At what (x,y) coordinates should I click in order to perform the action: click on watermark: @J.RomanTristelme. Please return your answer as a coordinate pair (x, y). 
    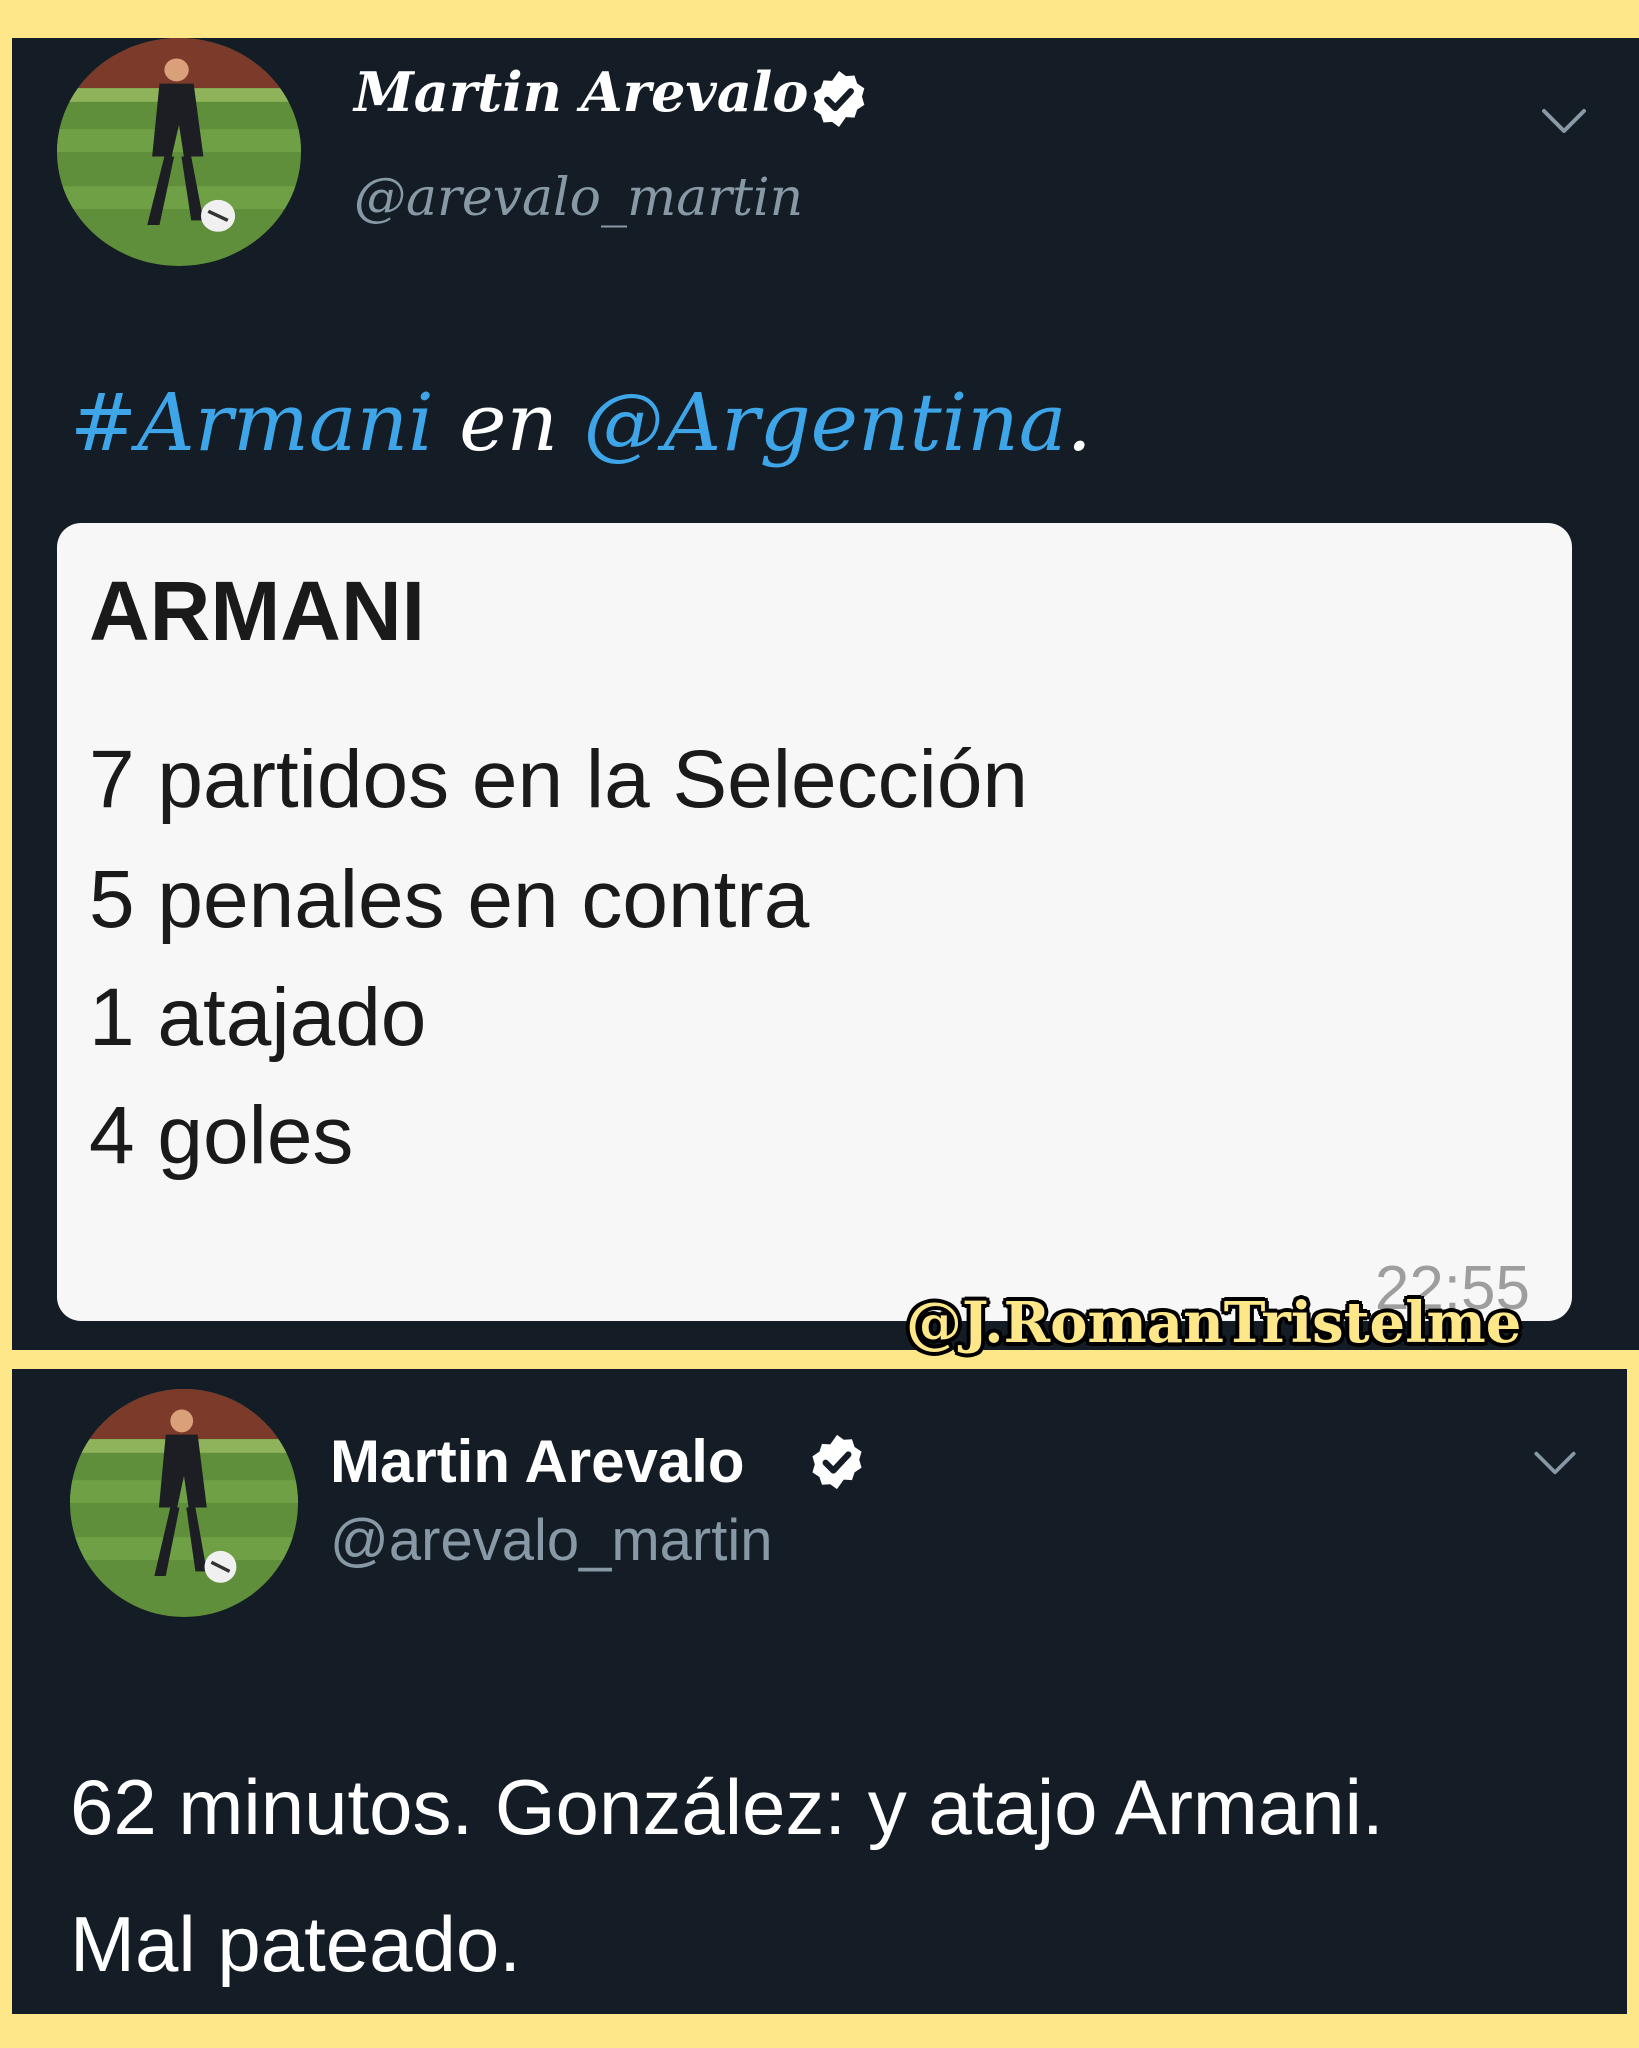
    Looking at the image, I should click on (1214, 1323).